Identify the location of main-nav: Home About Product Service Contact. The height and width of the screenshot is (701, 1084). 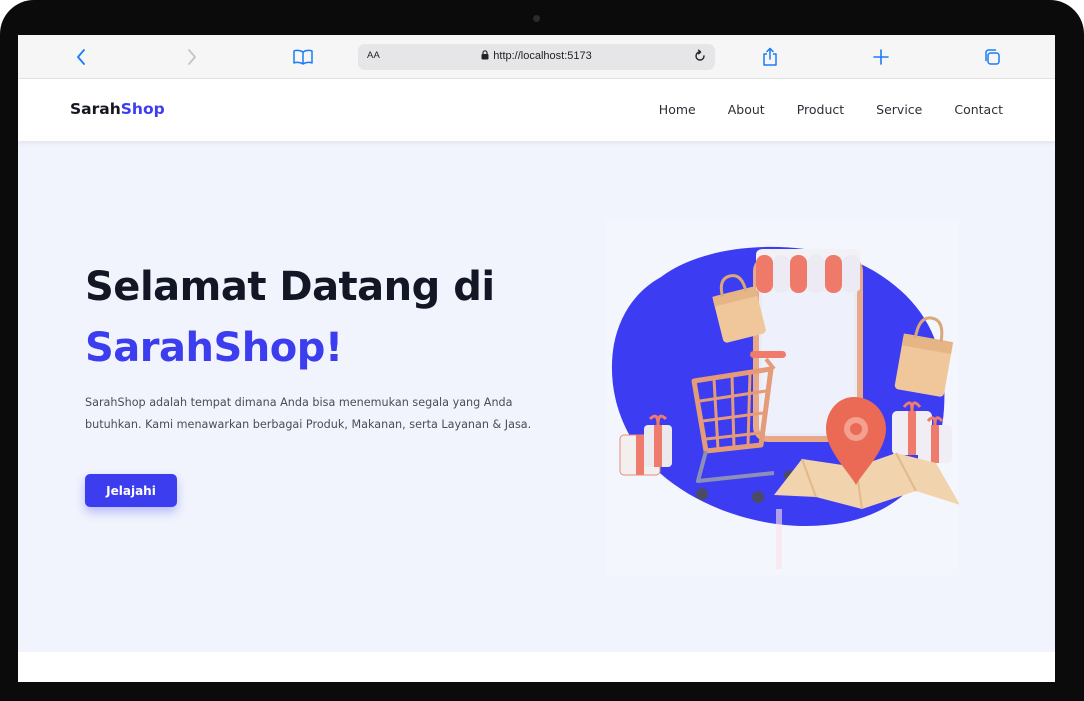
(831, 109).